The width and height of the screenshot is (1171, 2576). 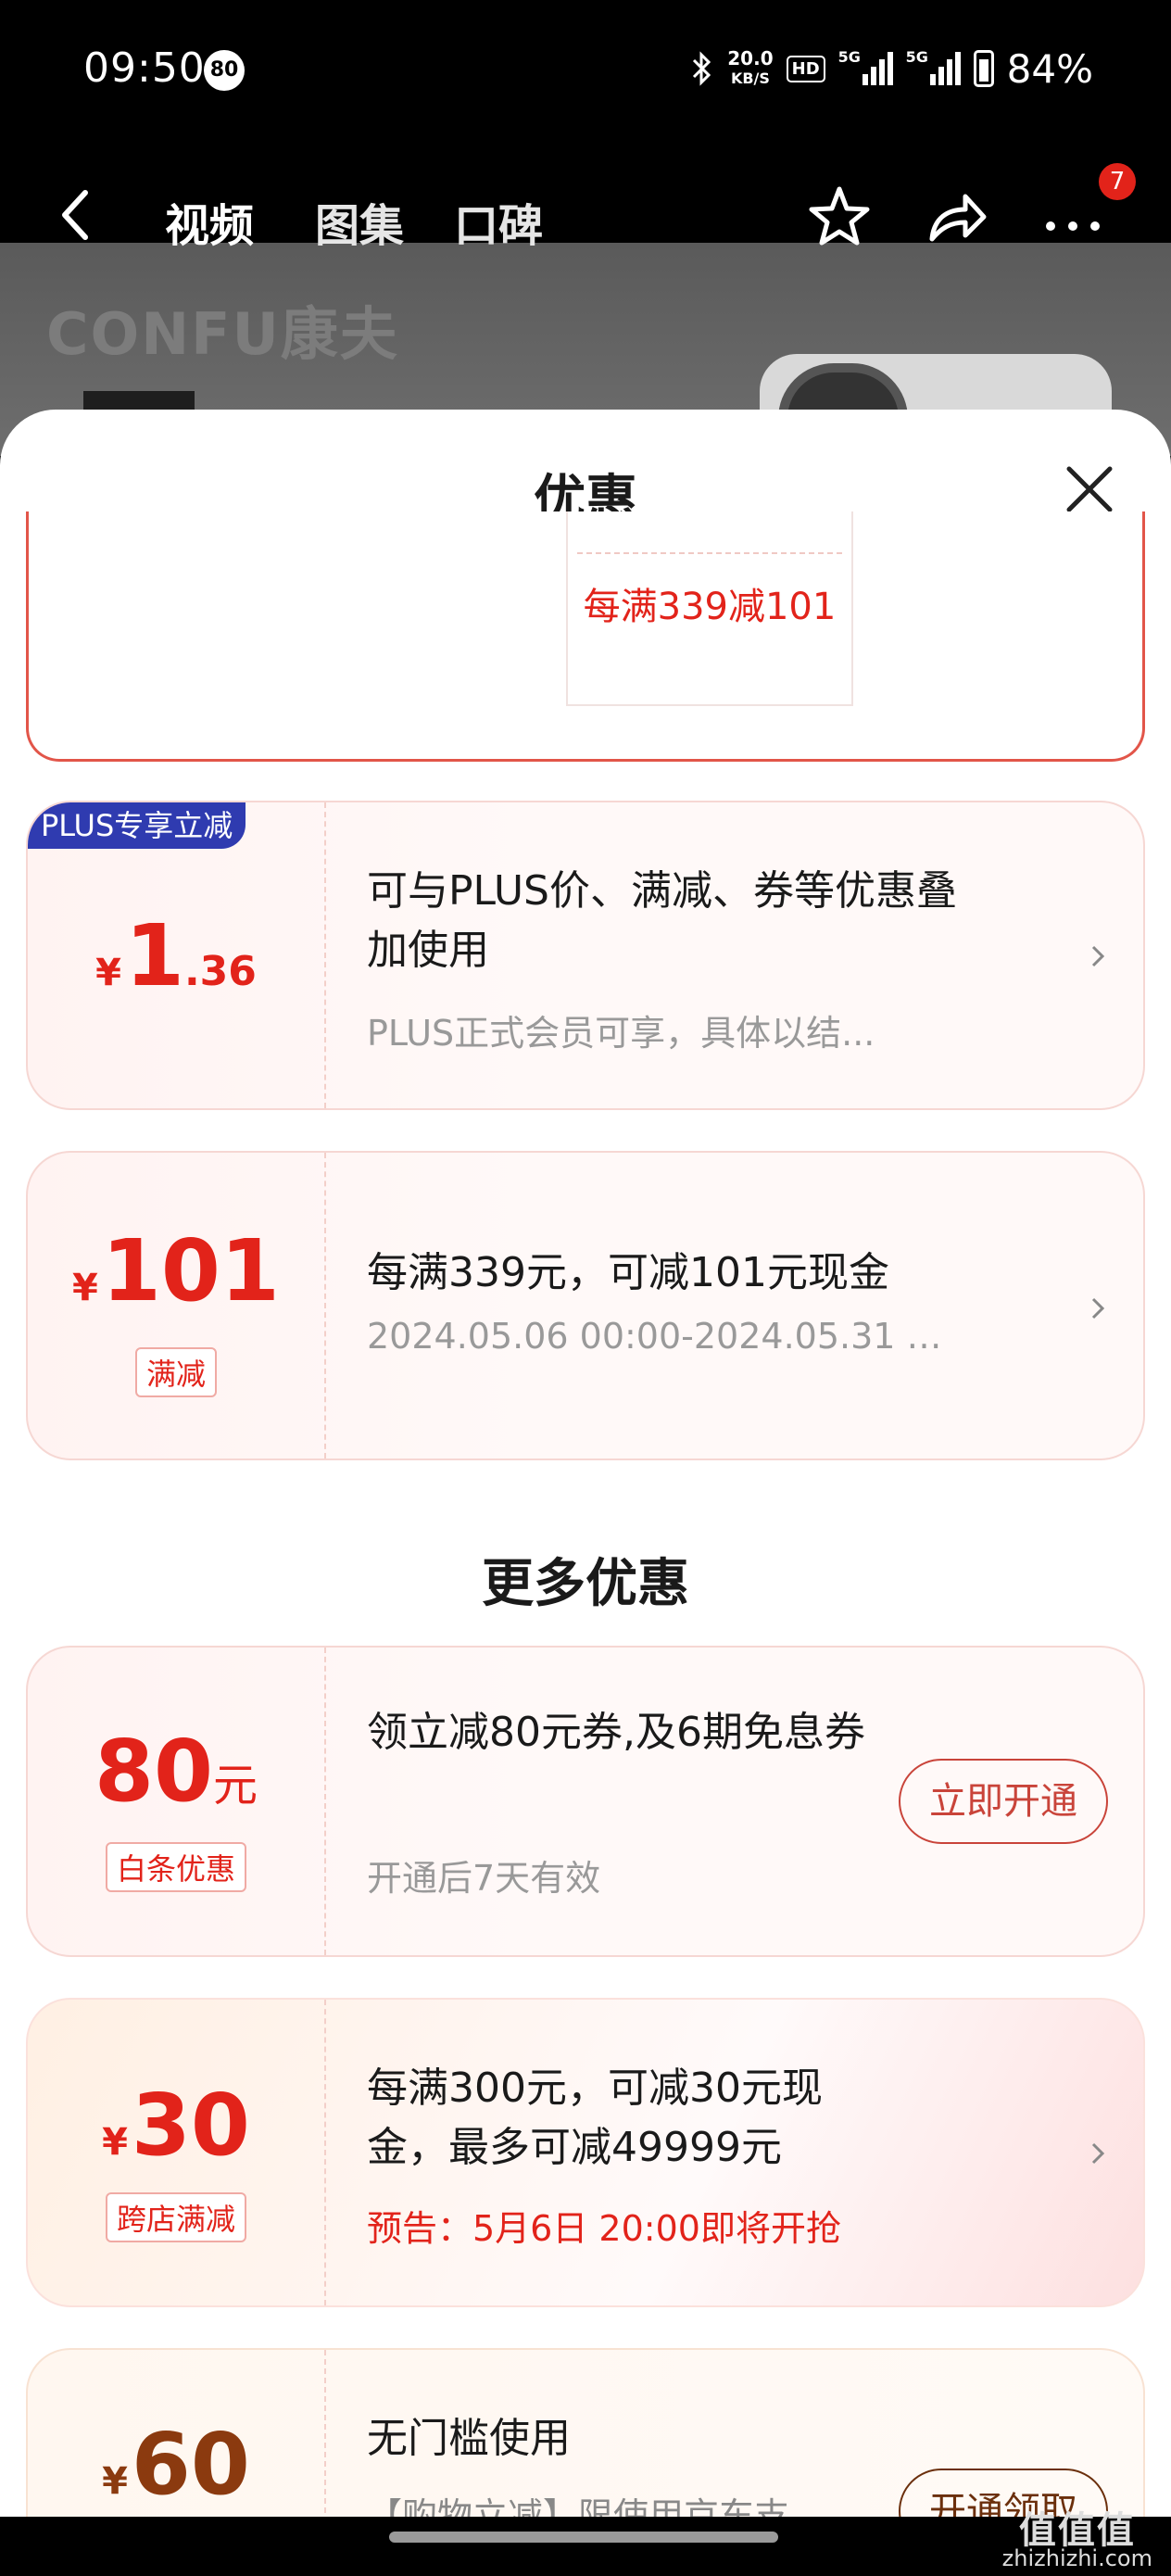 I want to click on offer-title: 可与PLUS价、满减、券等优惠叠加使用, so click(x=662, y=921).